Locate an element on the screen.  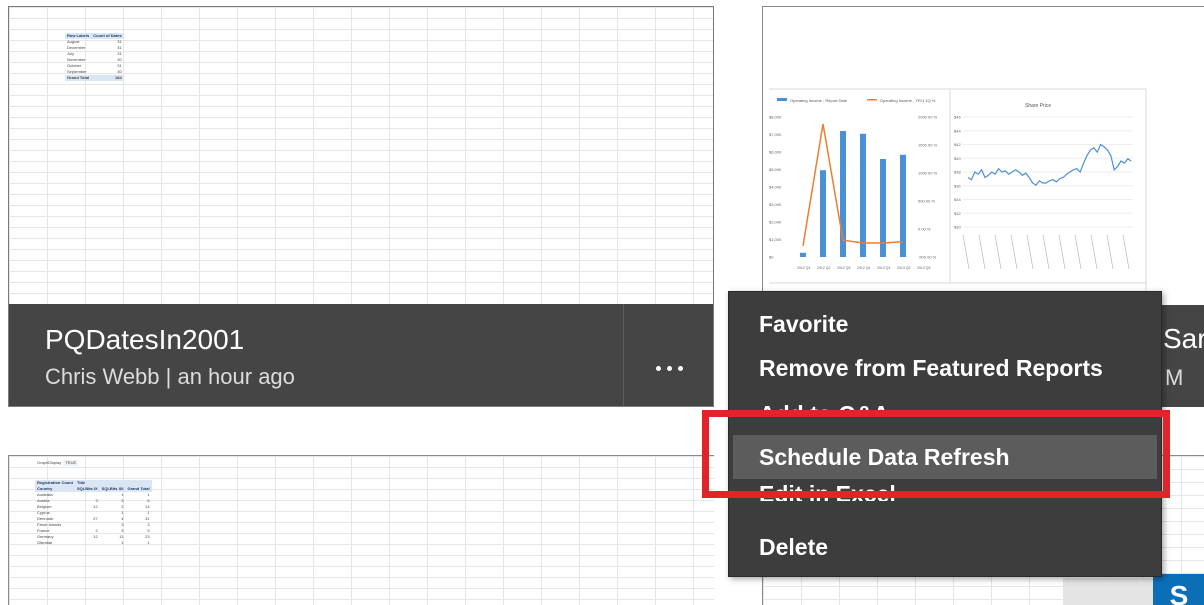
y-tick-label: $3,000 is located at coordinates (775, 204).